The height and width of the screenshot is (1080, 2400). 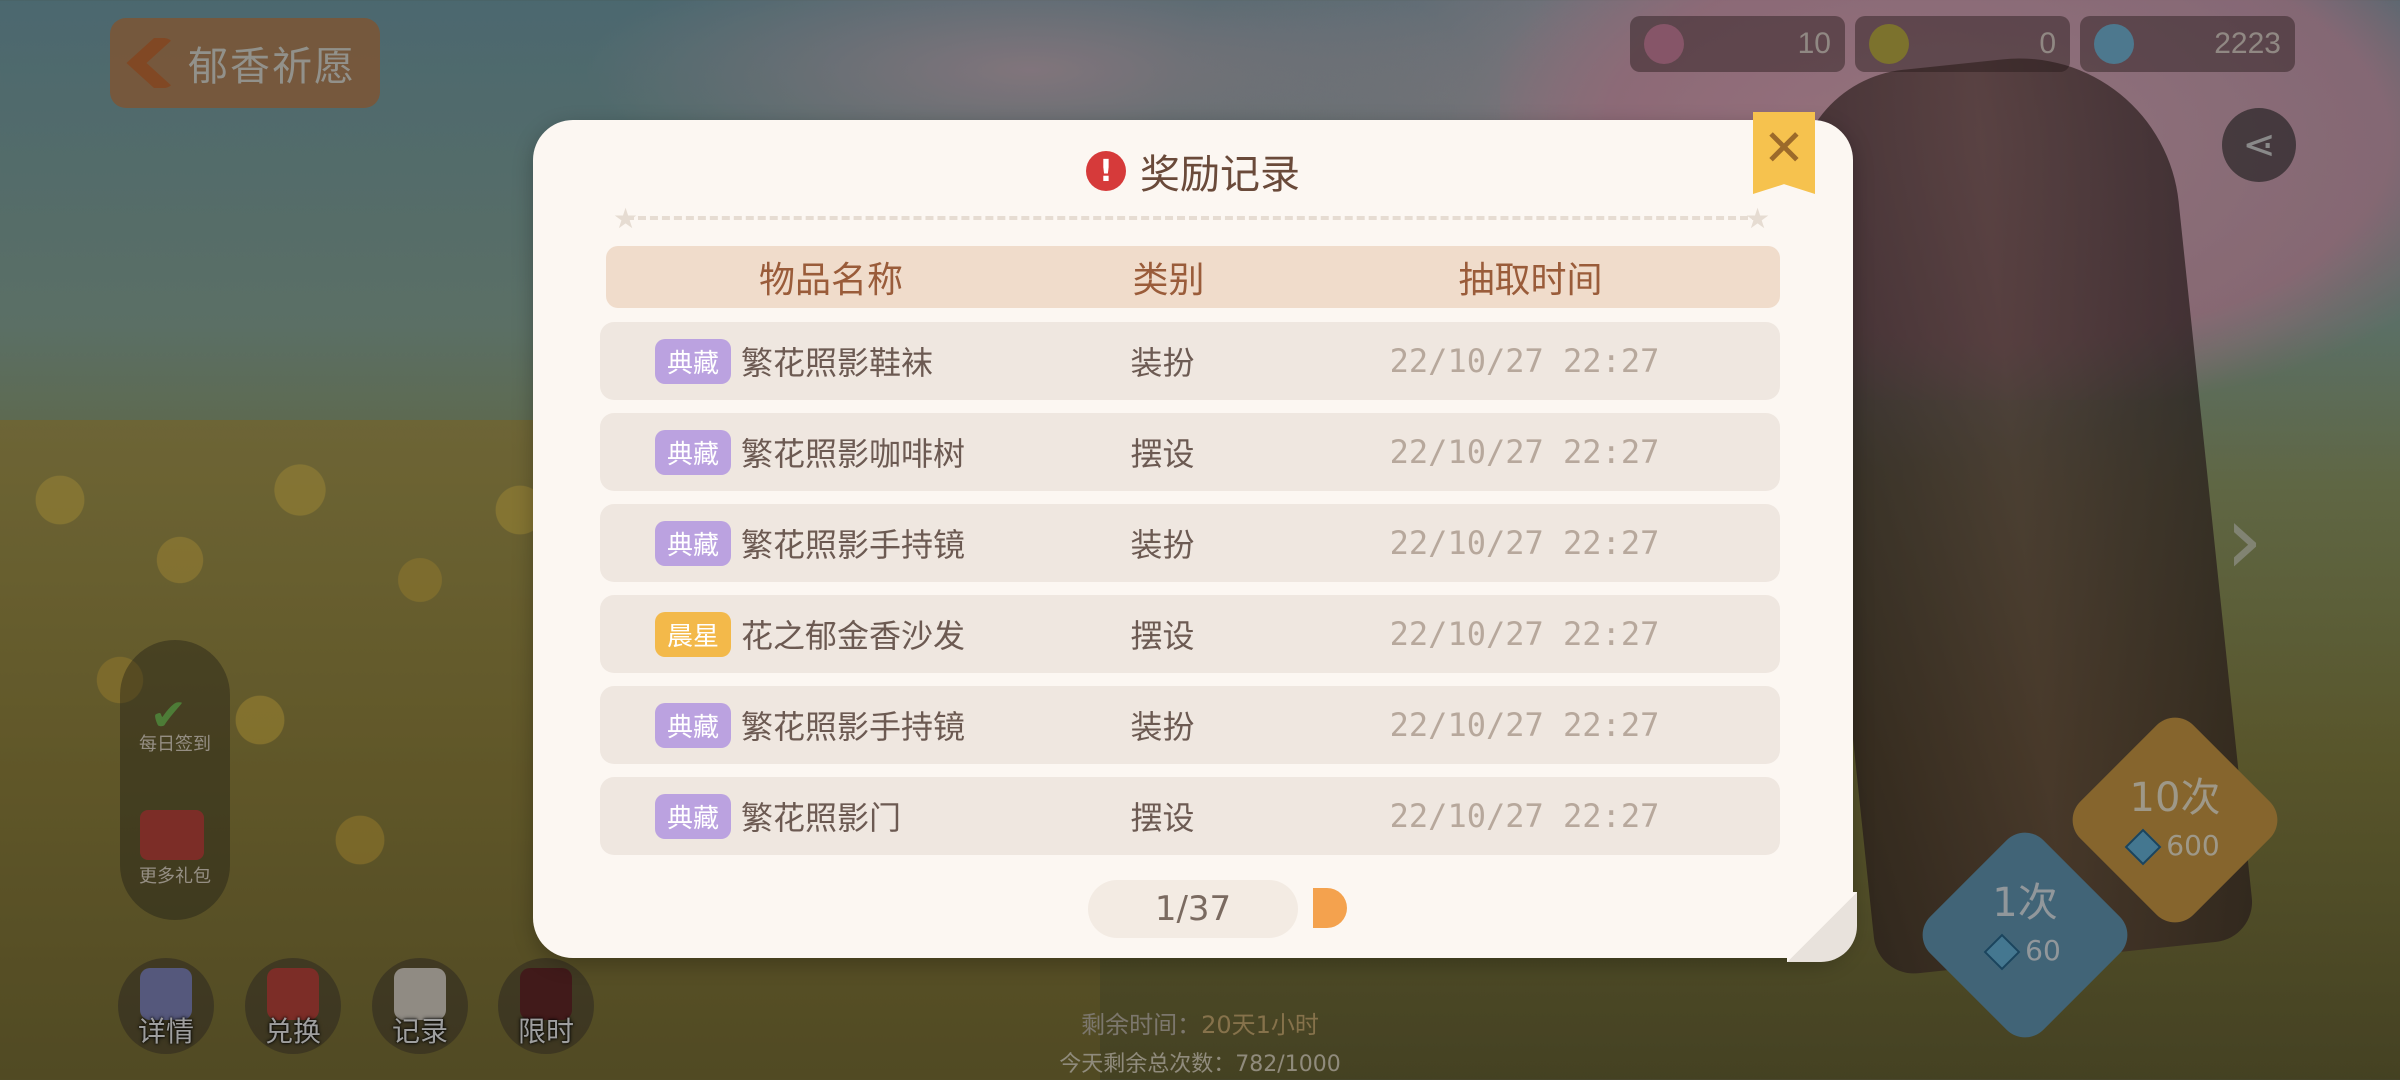 What do you see at coordinates (837, 363) in the screenshot?
I see `item-name: 繁花照影鞋袜` at bounding box center [837, 363].